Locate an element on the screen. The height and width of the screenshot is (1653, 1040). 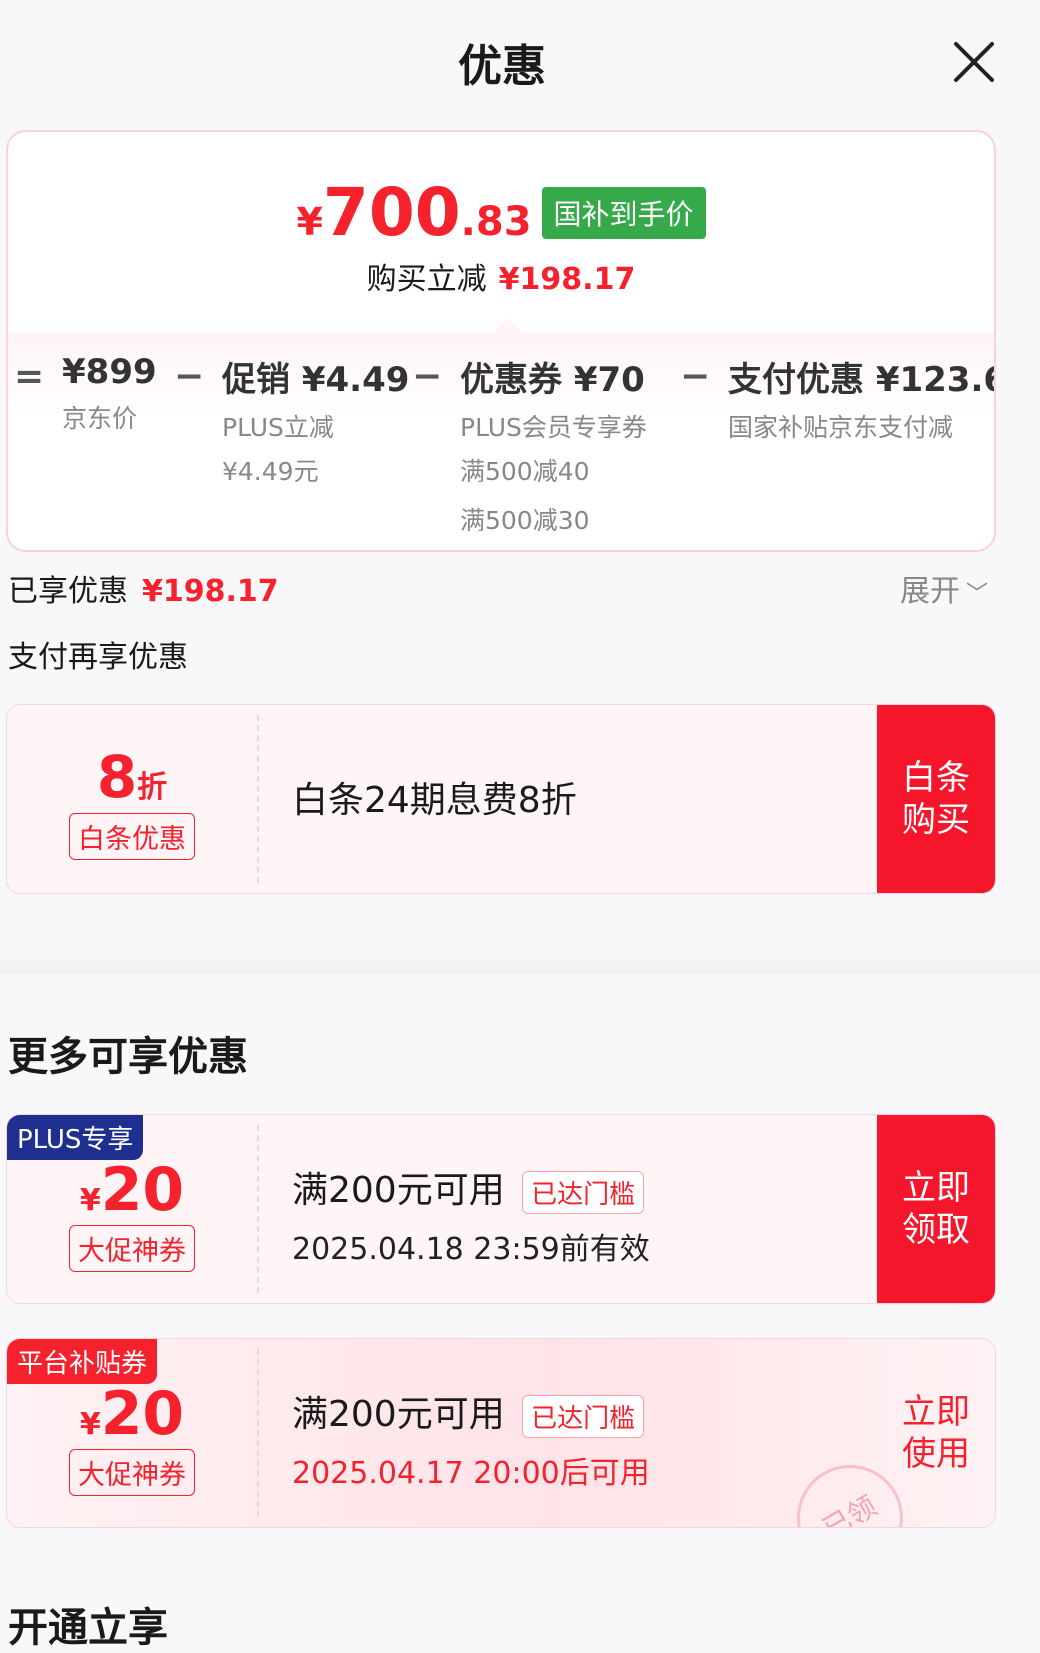
expand-button: 展开 ﹀ is located at coordinates (944, 588).